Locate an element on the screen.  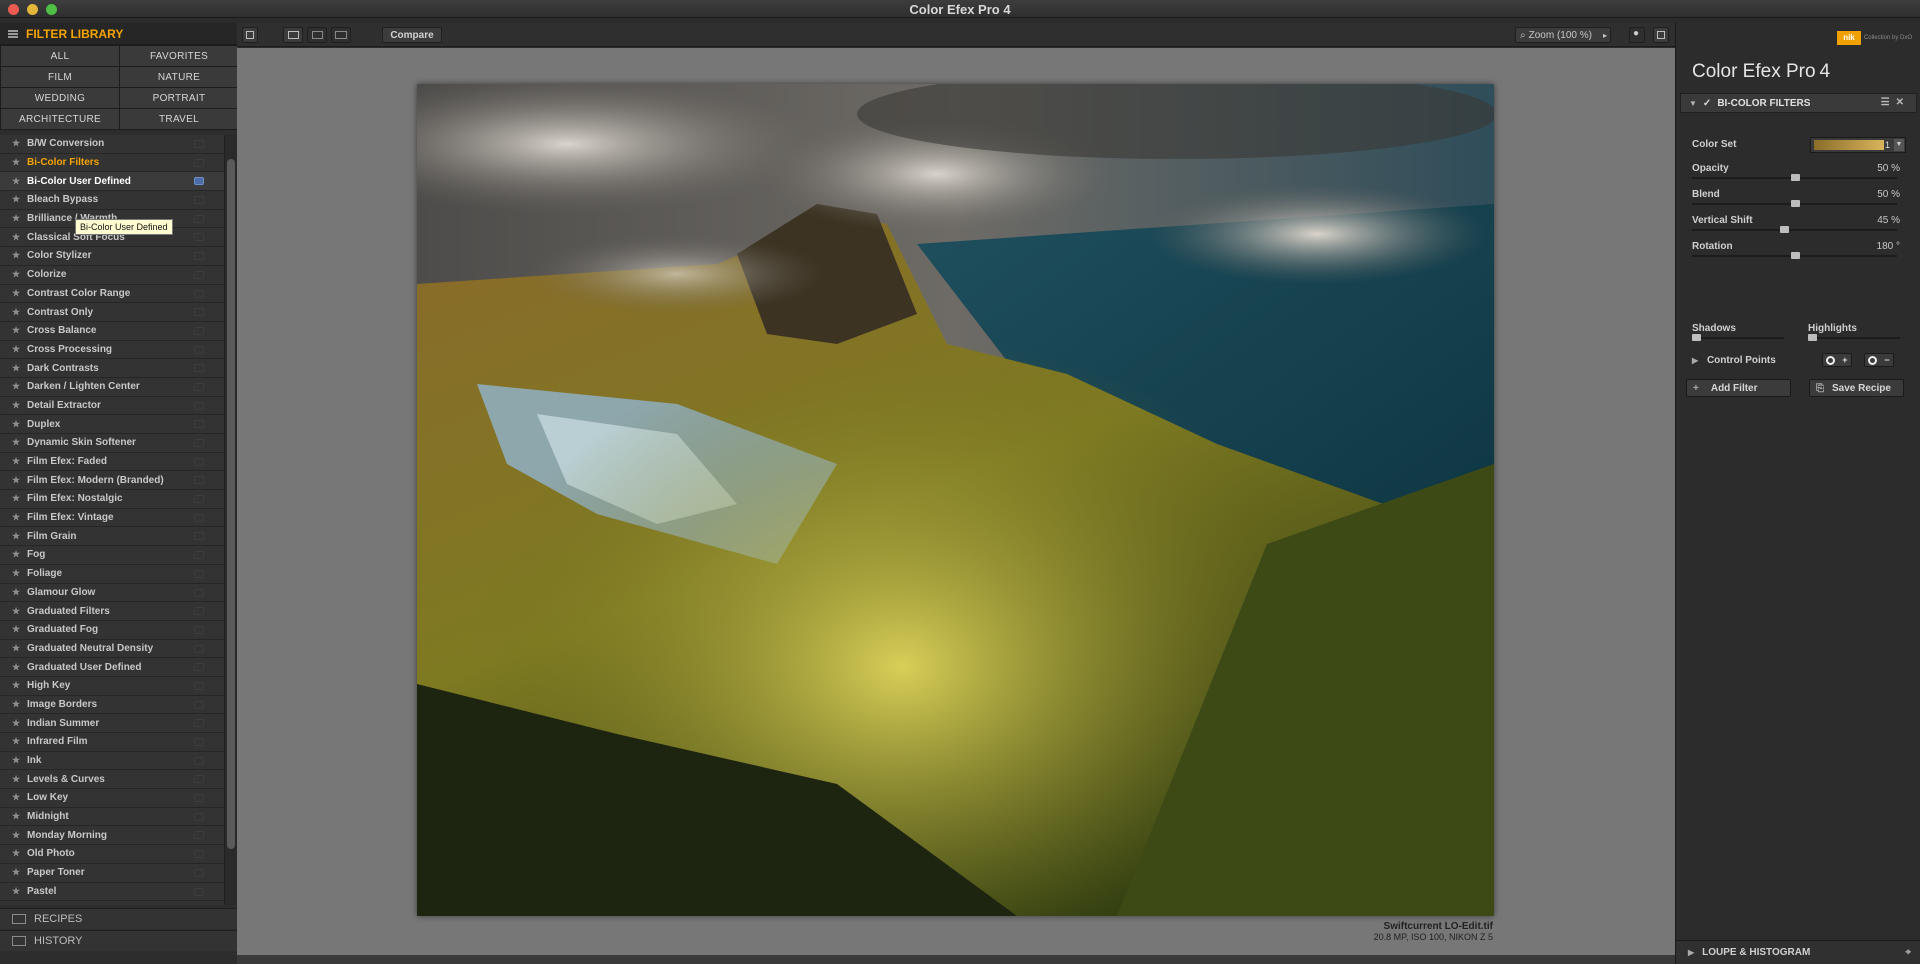
filter-list-scrollbar is located at coordinates (230, 520).